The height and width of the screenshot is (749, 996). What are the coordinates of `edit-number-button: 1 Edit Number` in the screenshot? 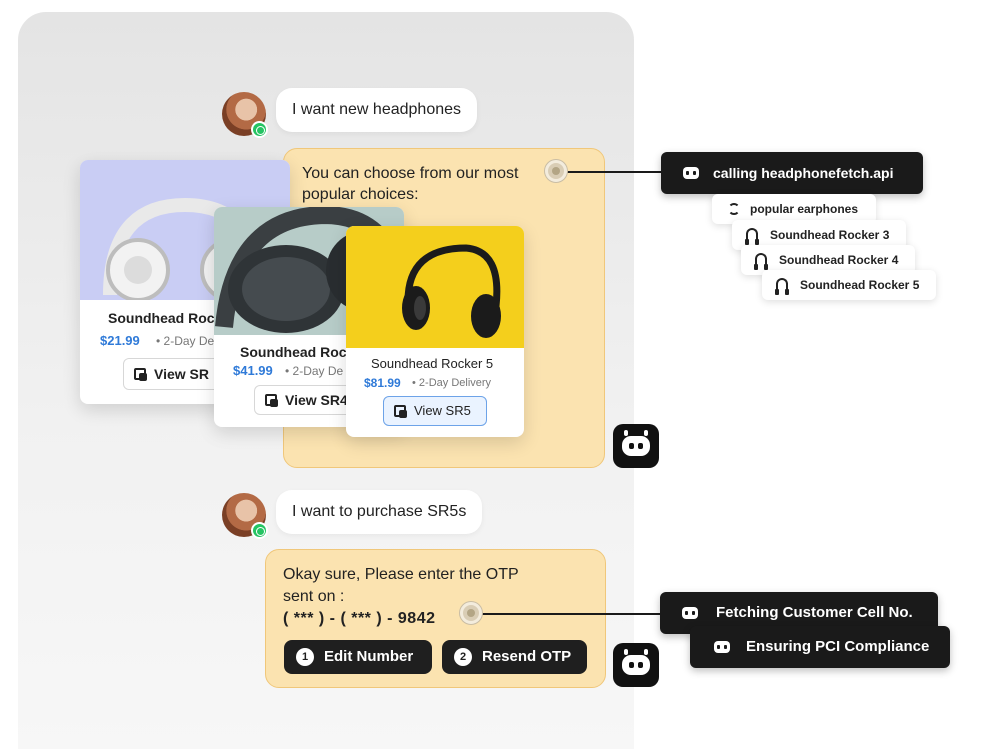 It's located at (358, 657).